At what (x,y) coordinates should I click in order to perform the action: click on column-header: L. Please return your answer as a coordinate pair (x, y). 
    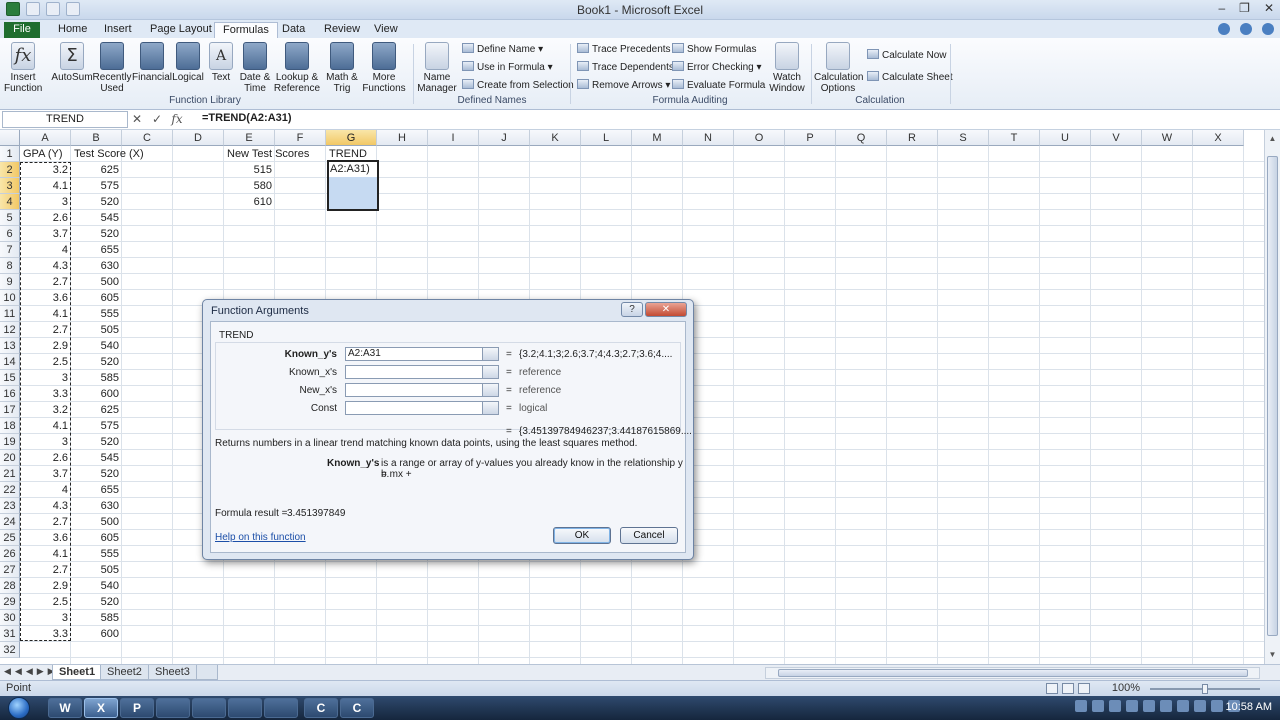
    Looking at the image, I should click on (606, 138).